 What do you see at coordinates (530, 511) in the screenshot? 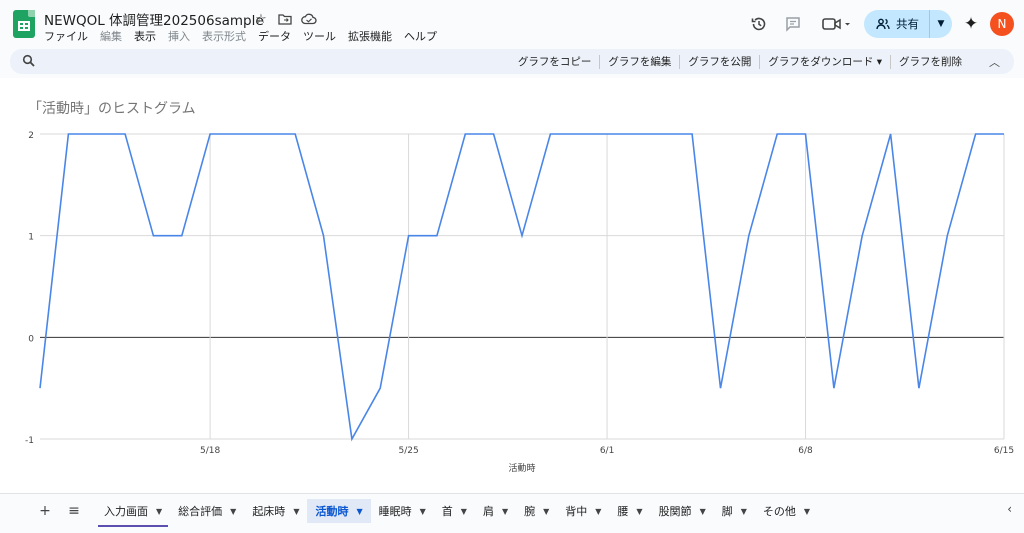
I see `sheet-tab-label: 腕` at bounding box center [530, 511].